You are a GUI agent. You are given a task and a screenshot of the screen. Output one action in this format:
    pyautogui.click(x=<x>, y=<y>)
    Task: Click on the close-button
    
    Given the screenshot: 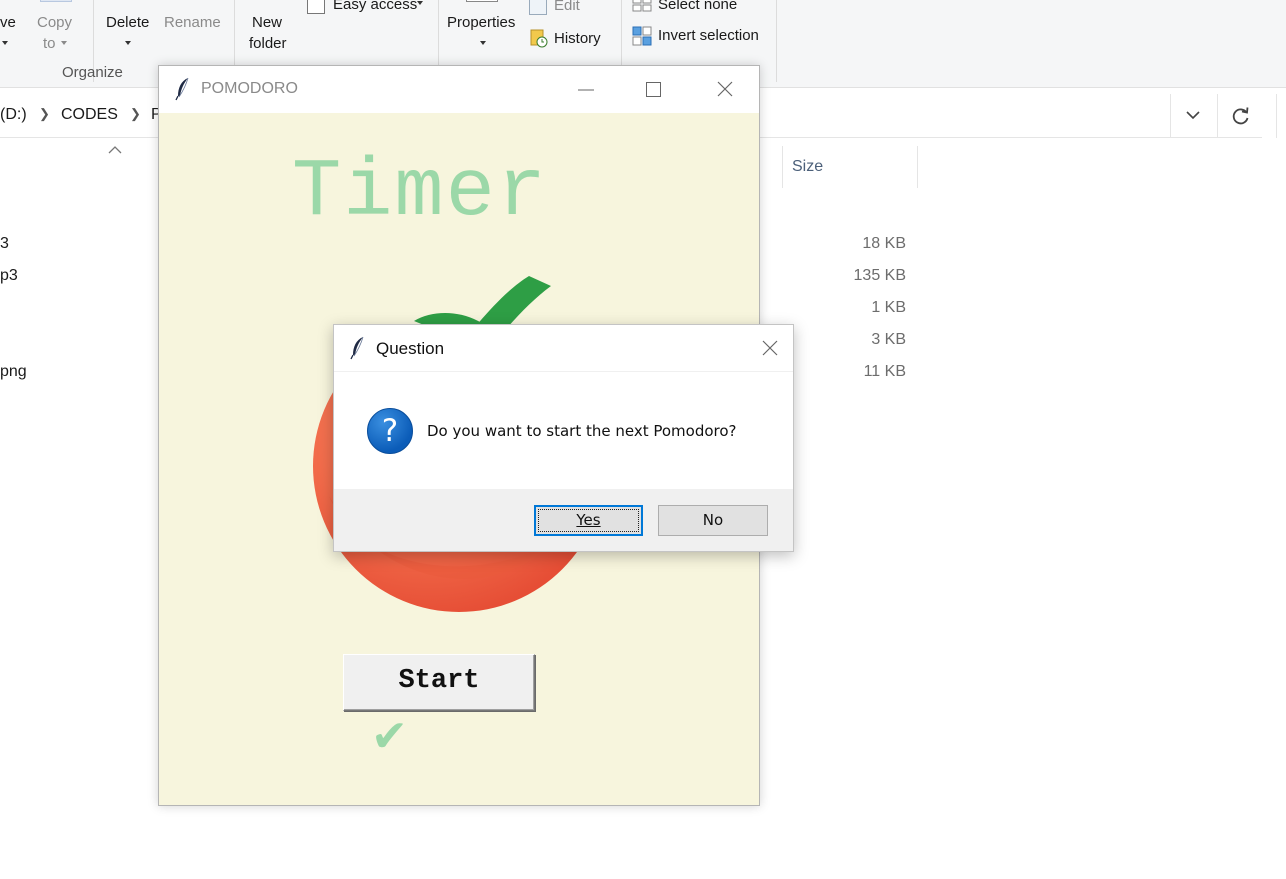 What is the action you would take?
    pyautogui.click(x=725, y=89)
    